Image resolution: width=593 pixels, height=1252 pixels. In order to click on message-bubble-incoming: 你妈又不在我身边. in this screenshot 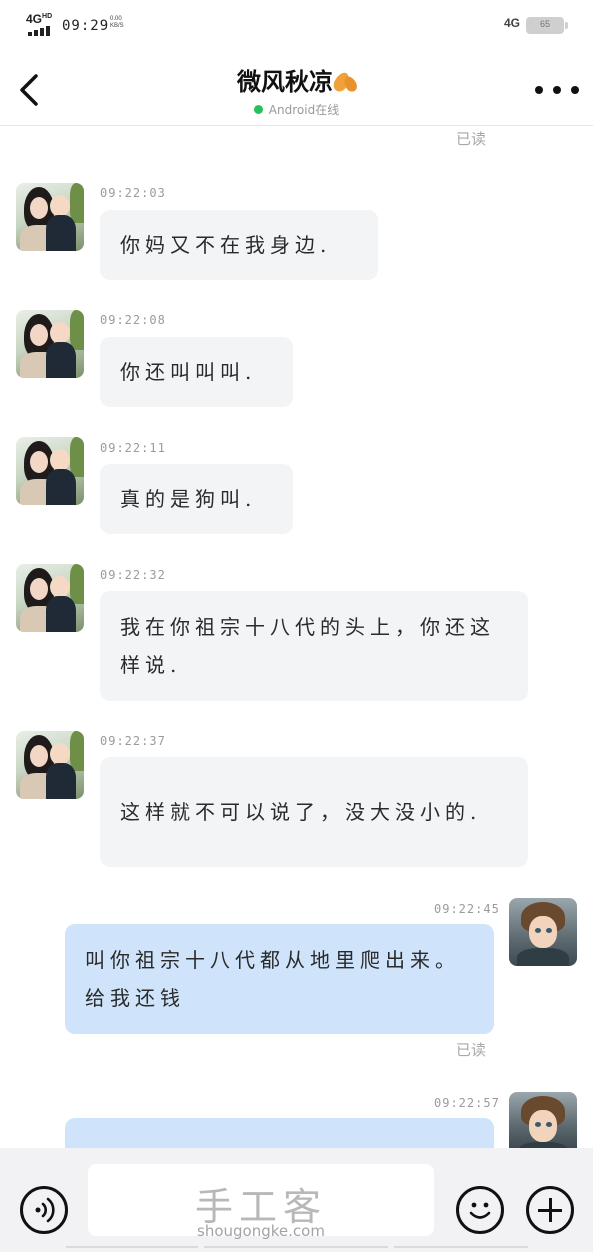, I will do `click(239, 245)`.